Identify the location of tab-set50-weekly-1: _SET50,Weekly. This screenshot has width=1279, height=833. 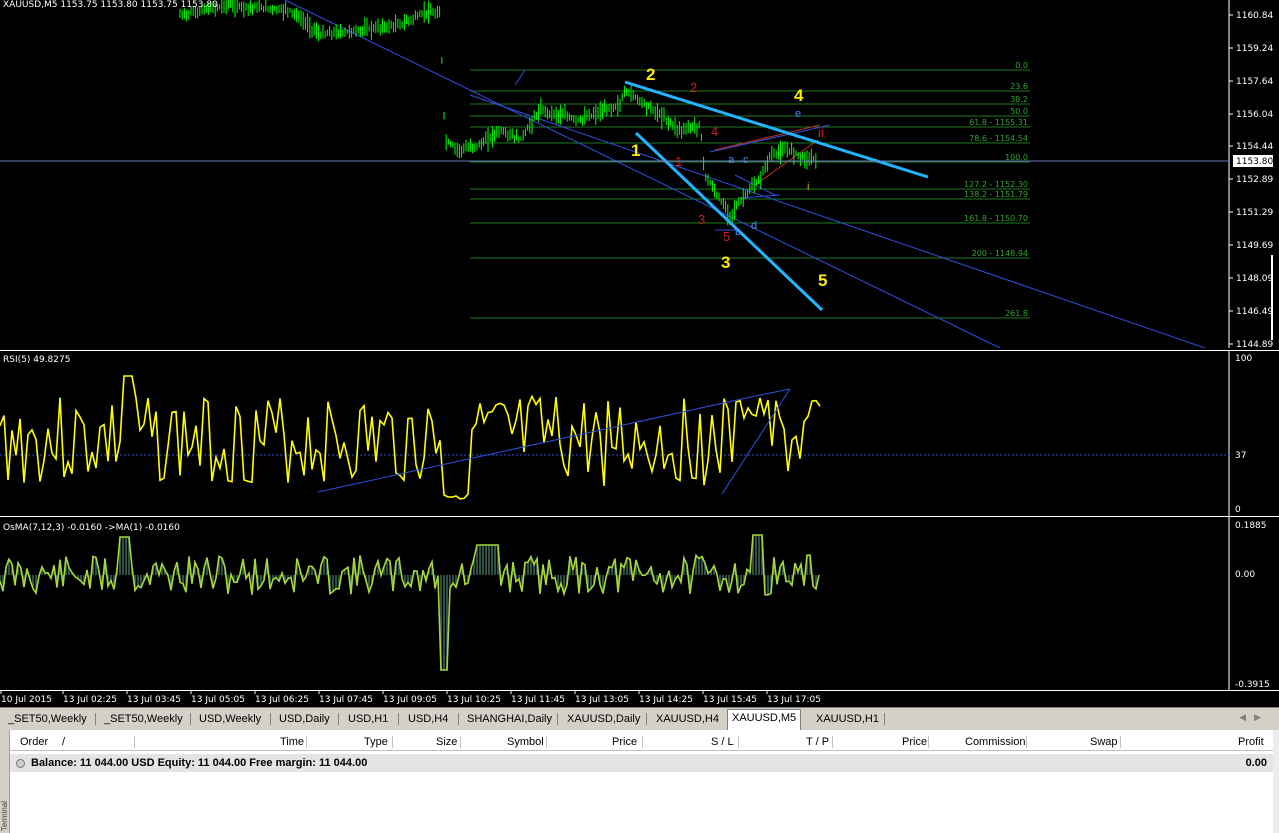
(47, 719).